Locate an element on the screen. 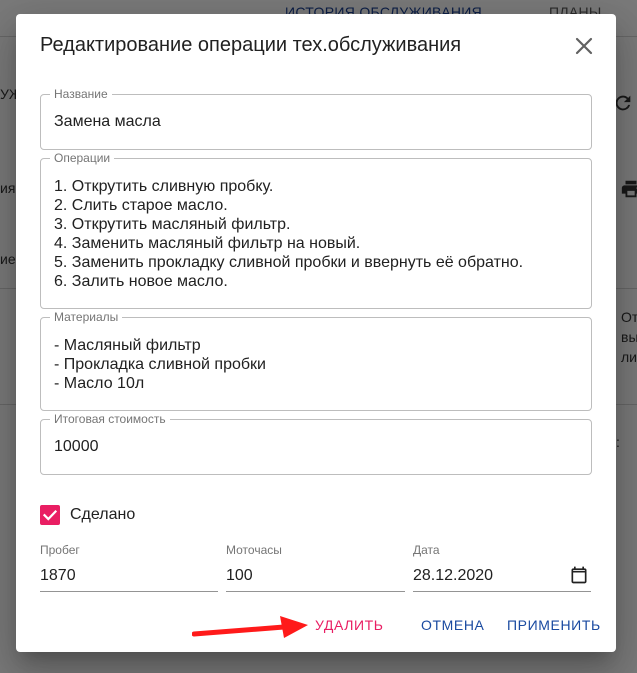  total-cost-field-value: 10000 is located at coordinates (76, 446).